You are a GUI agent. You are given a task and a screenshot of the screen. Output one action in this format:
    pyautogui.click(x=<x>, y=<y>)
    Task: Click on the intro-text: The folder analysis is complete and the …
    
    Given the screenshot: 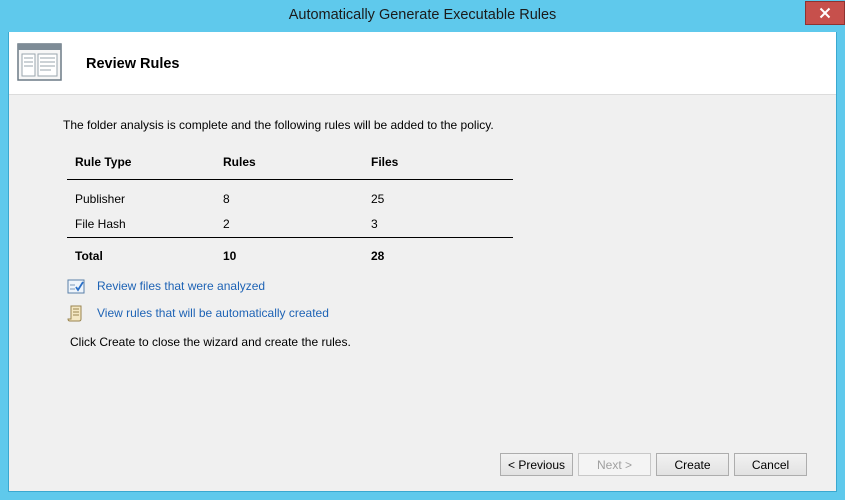 What is the action you would take?
    pyautogui.click(x=278, y=125)
    